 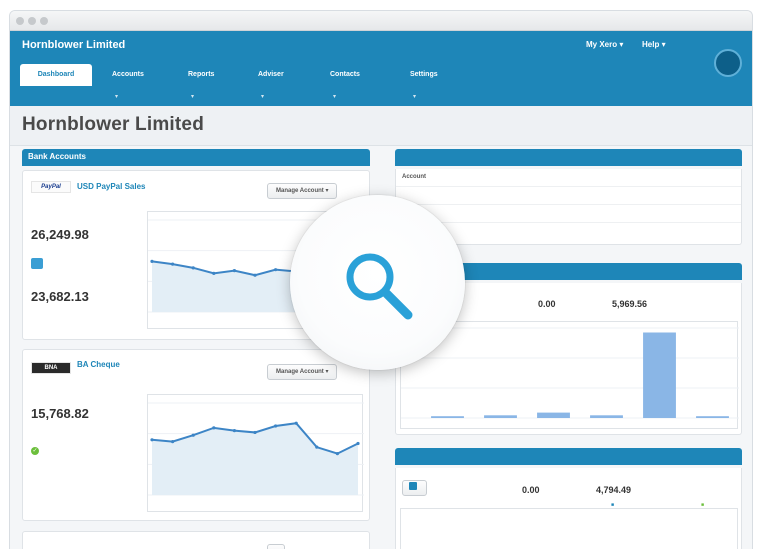 What do you see at coordinates (276, 546) in the screenshot?
I see `manage-account-button` at bounding box center [276, 546].